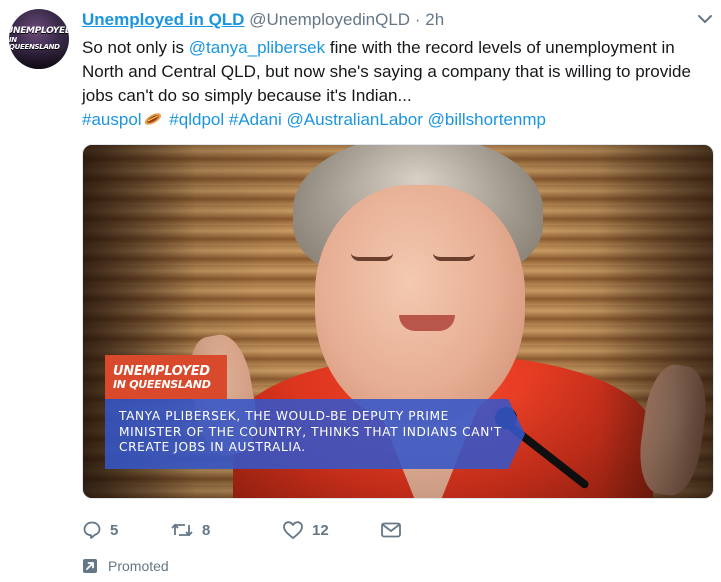 The width and height of the screenshot is (721, 582). Describe the element at coordinates (225, 530) in the screenshot. I see `retweet-button: 8` at that location.